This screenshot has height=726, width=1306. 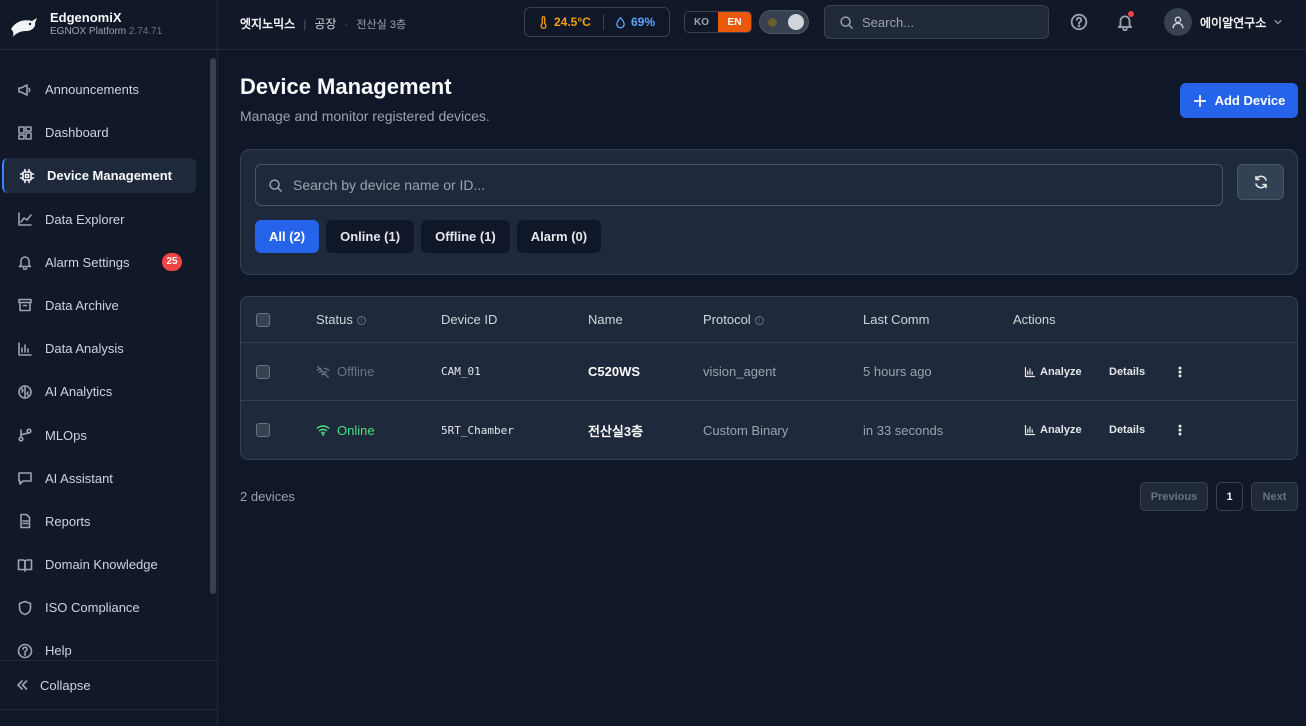 I want to click on page-1-button: 1, so click(x=1229, y=496).